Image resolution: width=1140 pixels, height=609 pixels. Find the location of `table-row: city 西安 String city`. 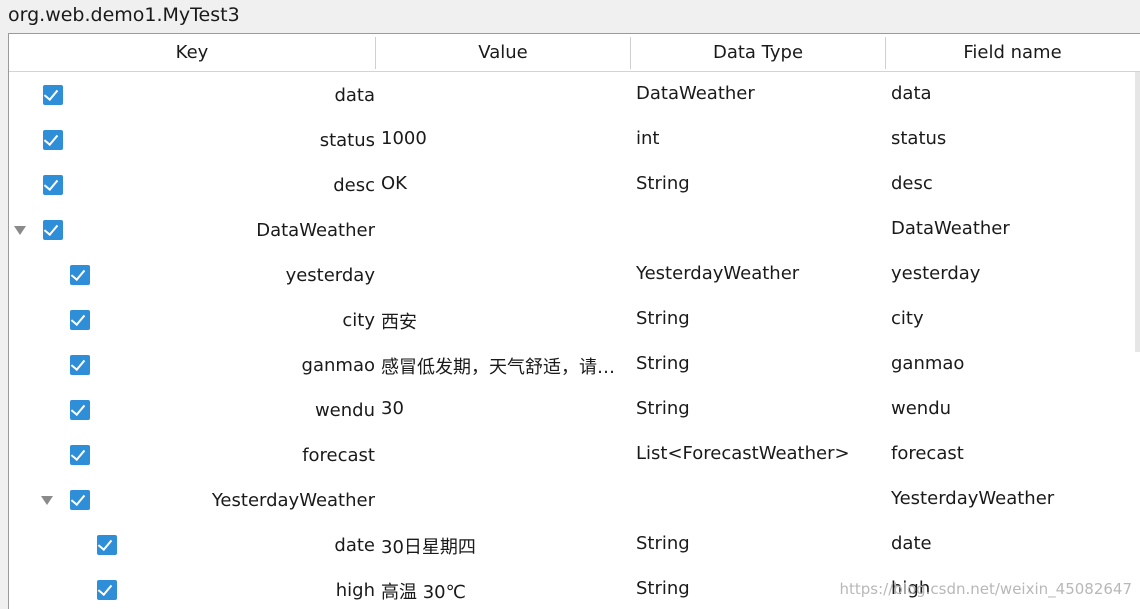

table-row: city 西安 String city is located at coordinates (574, 319).